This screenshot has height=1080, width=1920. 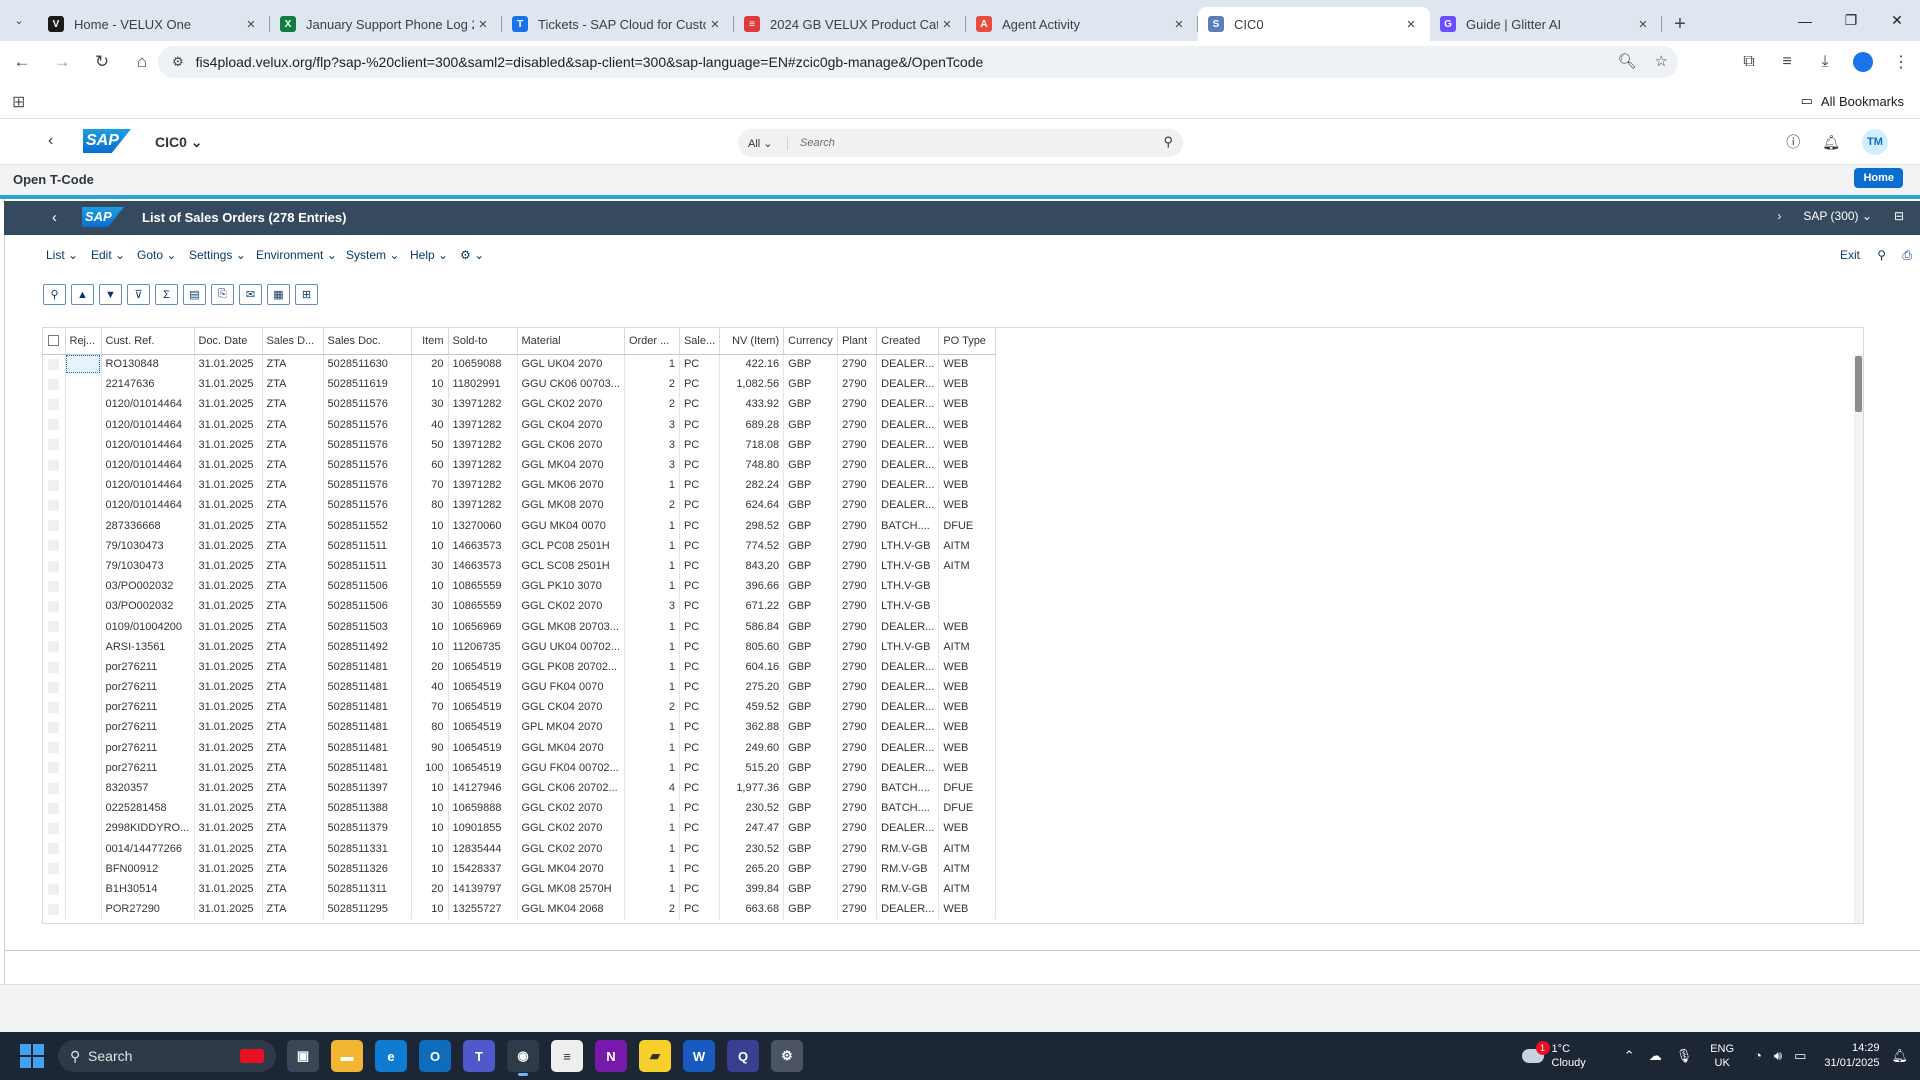 What do you see at coordinates (479, 1056) in the screenshot?
I see `teams-icon: T` at bounding box center [479, 1056].